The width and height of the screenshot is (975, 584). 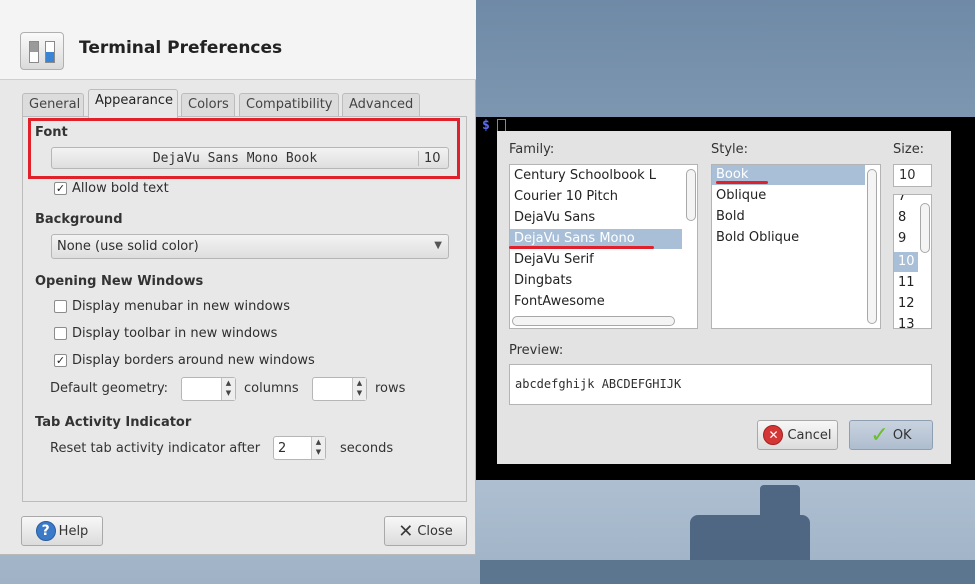 I want to click on size-label: Size:, so click(x=909, y=149).